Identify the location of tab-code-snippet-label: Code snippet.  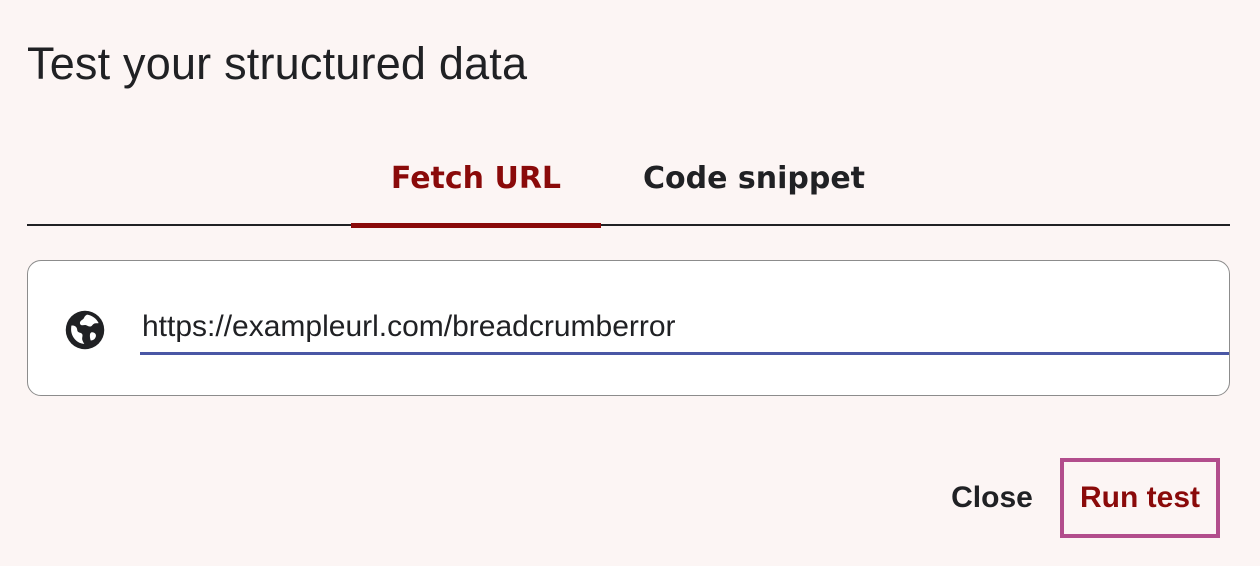
(754, 178).